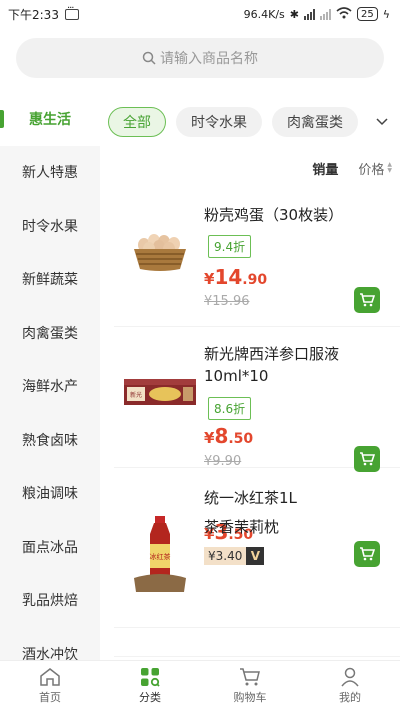  I want to click on tab-seasonal-fruit: 时令水果, so click(219, 122).